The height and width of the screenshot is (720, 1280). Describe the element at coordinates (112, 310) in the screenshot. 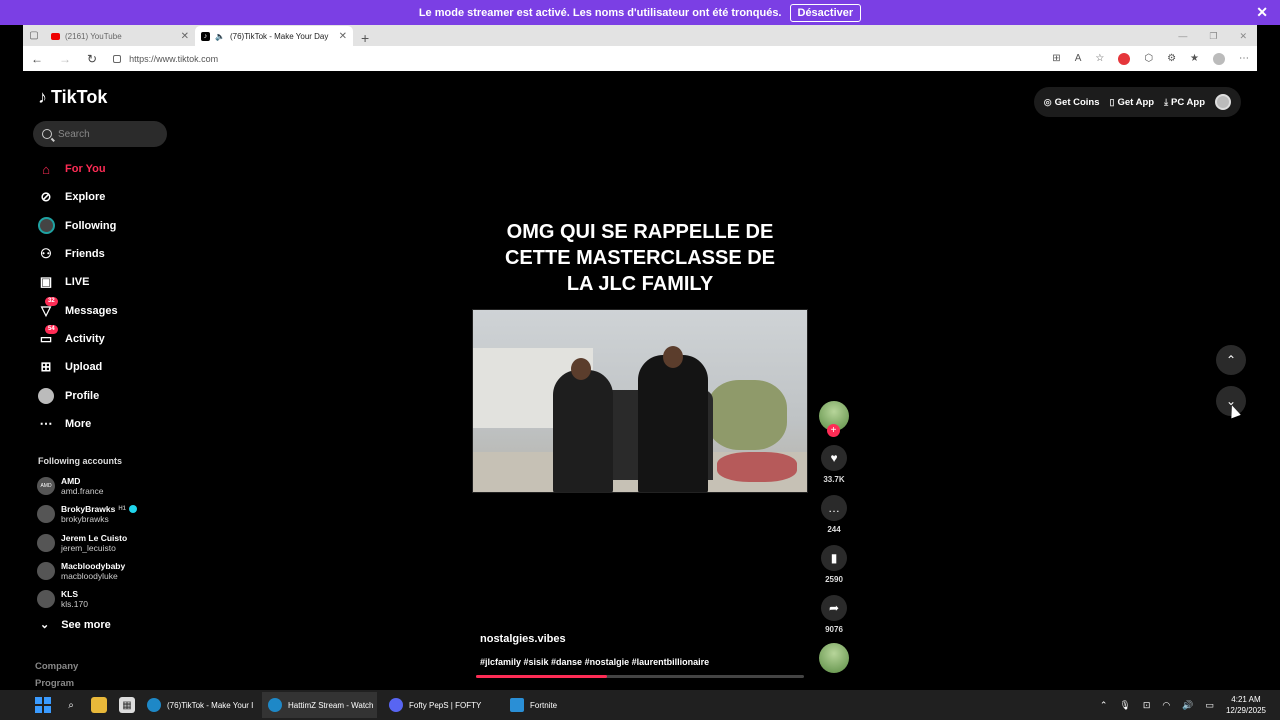

I see `sidebar-item-messages: ▽ 32 Messages` at that location.